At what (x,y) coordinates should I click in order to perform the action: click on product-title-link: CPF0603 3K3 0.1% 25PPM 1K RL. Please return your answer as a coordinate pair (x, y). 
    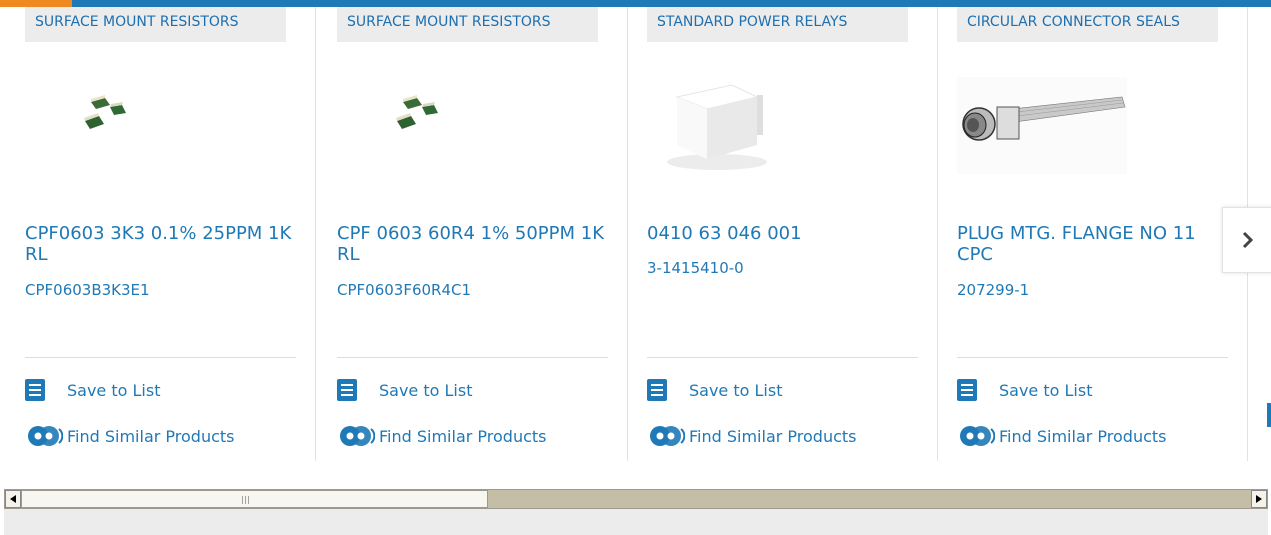
    Looking at the image, I should click on (160, 244).